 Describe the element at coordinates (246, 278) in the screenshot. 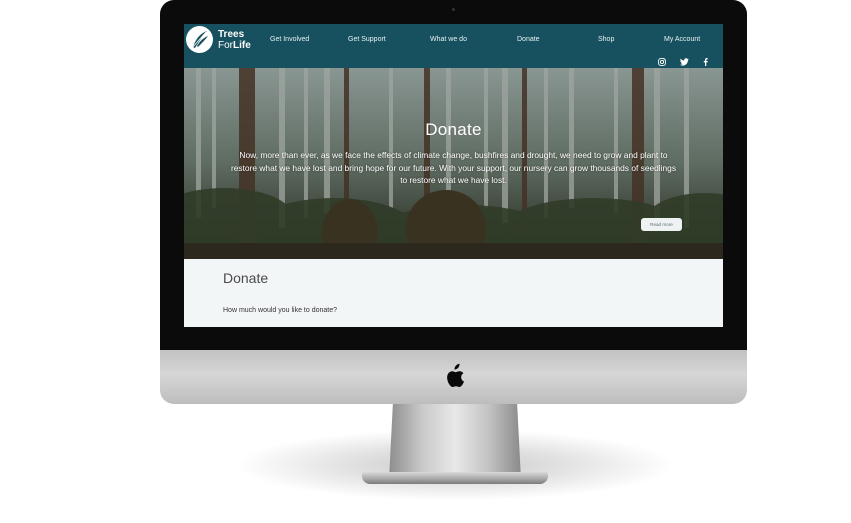

I see `section-title: Donate` at that location.